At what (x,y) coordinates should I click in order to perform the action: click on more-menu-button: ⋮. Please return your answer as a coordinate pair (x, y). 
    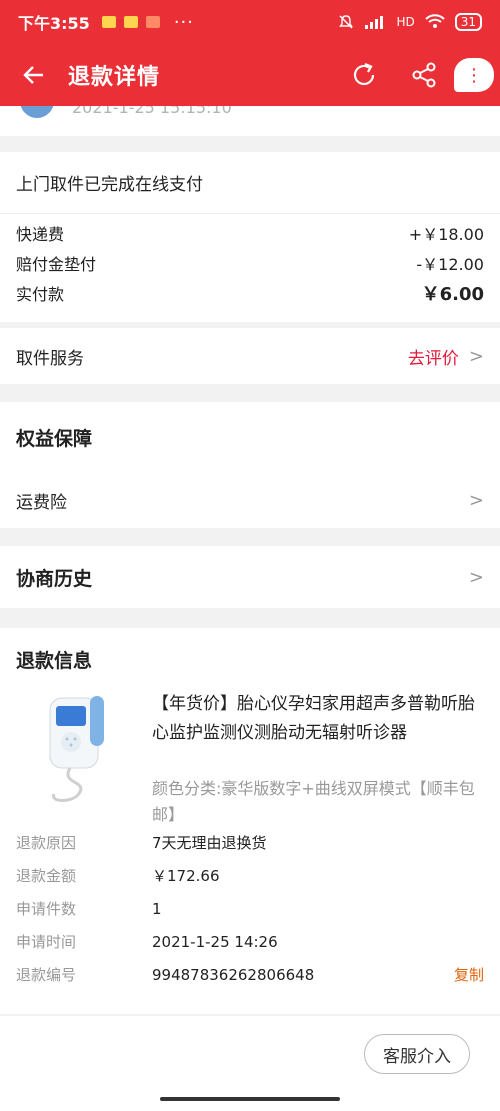
    Looking at the image, I should click on (474, 75).